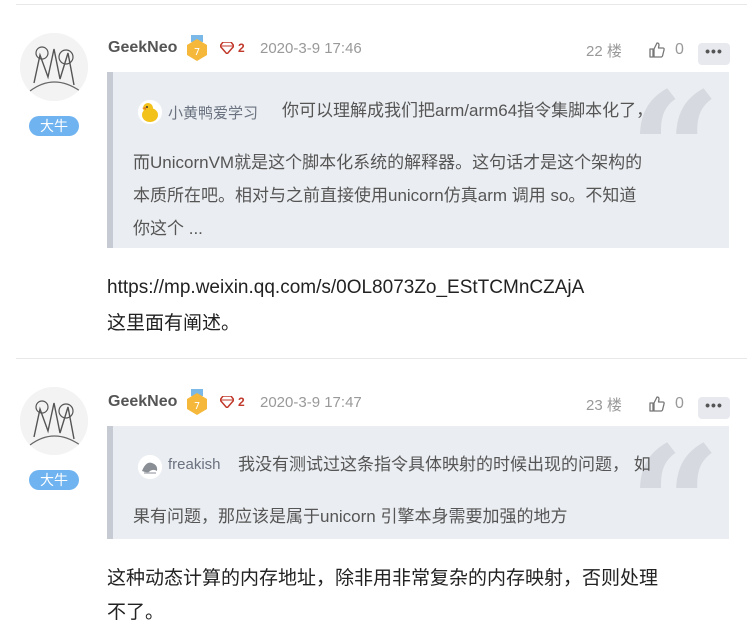  What do you see at coordinates (388, 162) in the screenshot?
I see `quote-text-line: 而UnicornVM就是这个脚本化系统的解释器。这句话才是这个架构的` at bounding box center [388, 162].